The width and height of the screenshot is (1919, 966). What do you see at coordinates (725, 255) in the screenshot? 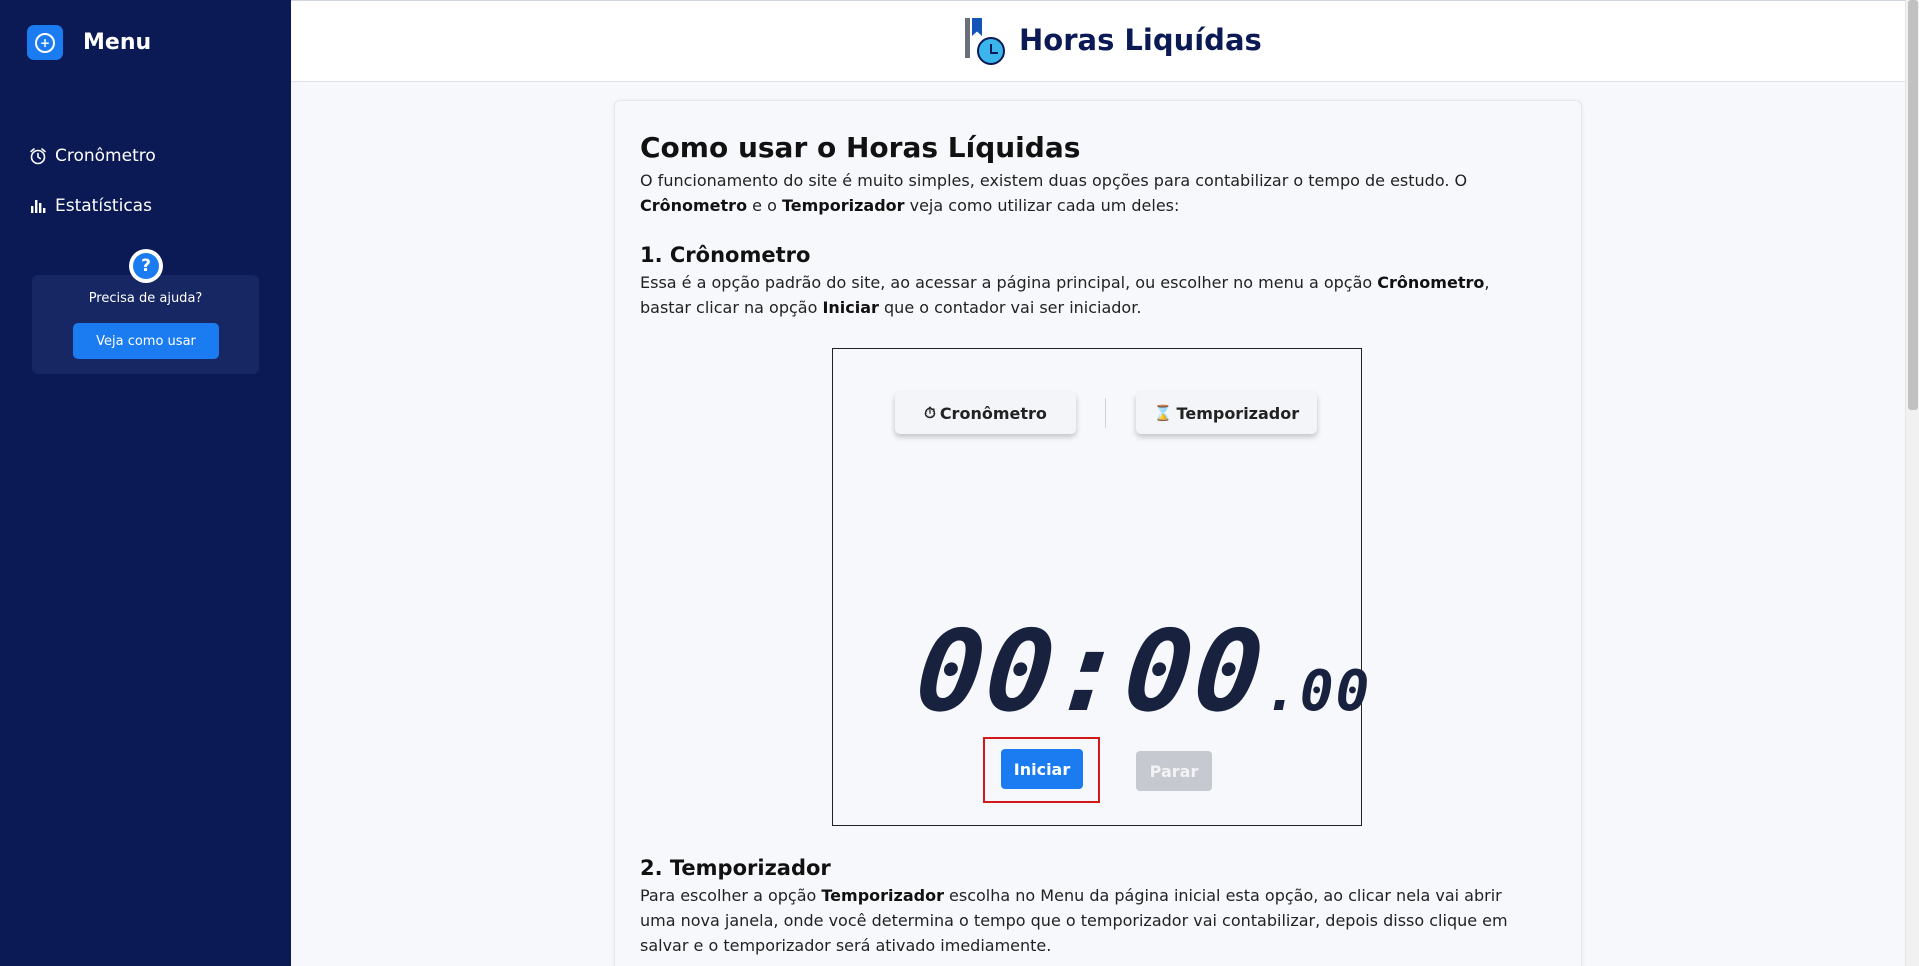
I see `section-heading: 1. Crônometro` at bounding box center [725, 255].